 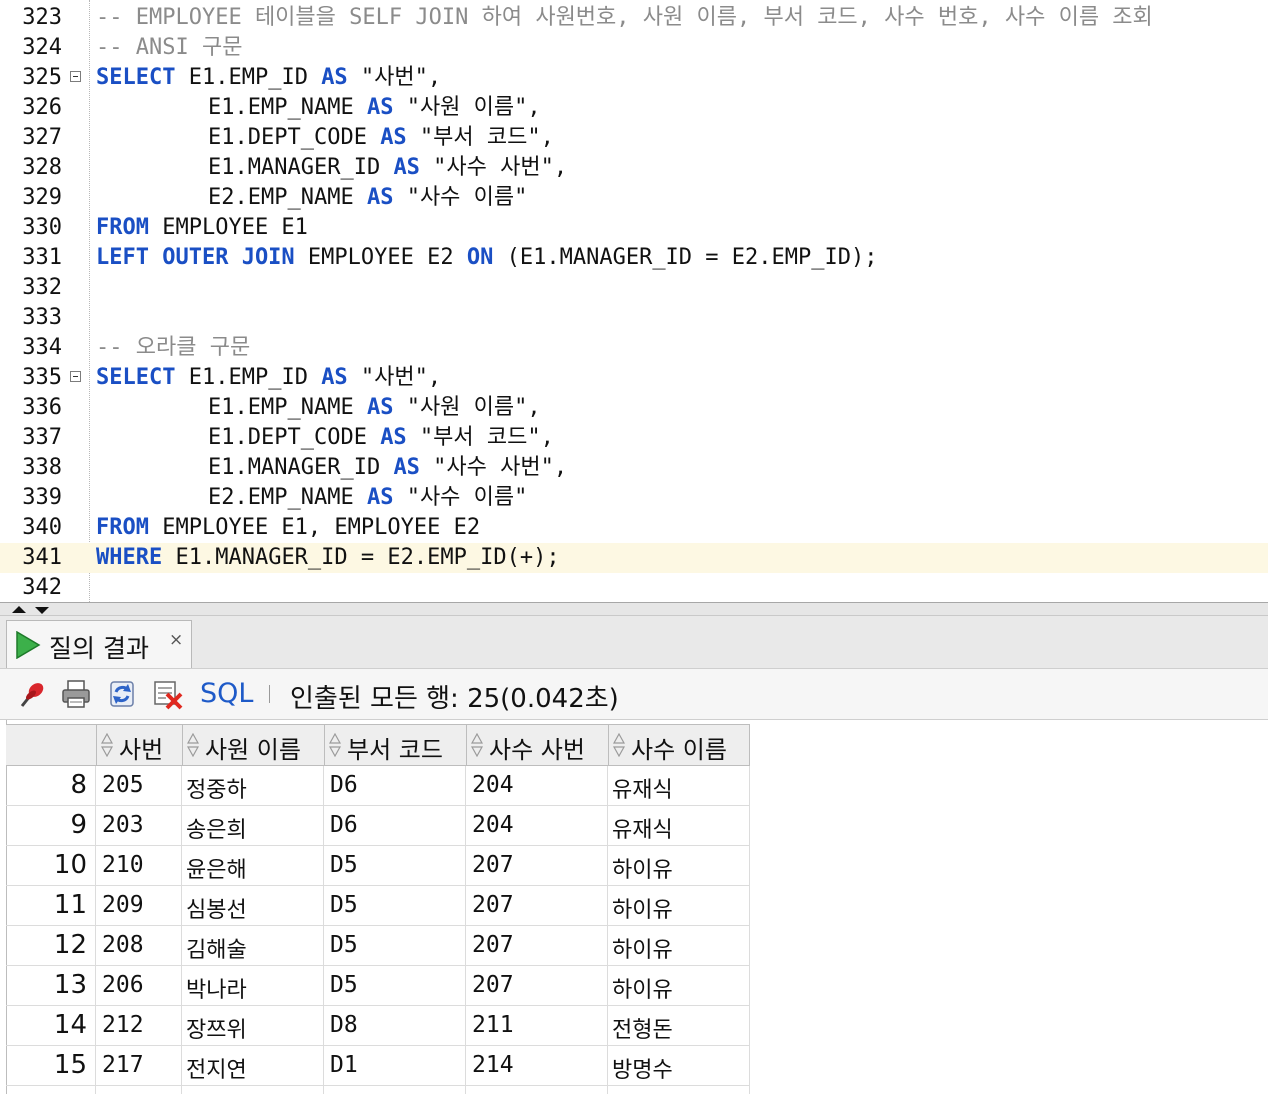 I want to click on code-line: 329 E2.EMP_NAME AS "사수 이름", so click(x=634, y=198).